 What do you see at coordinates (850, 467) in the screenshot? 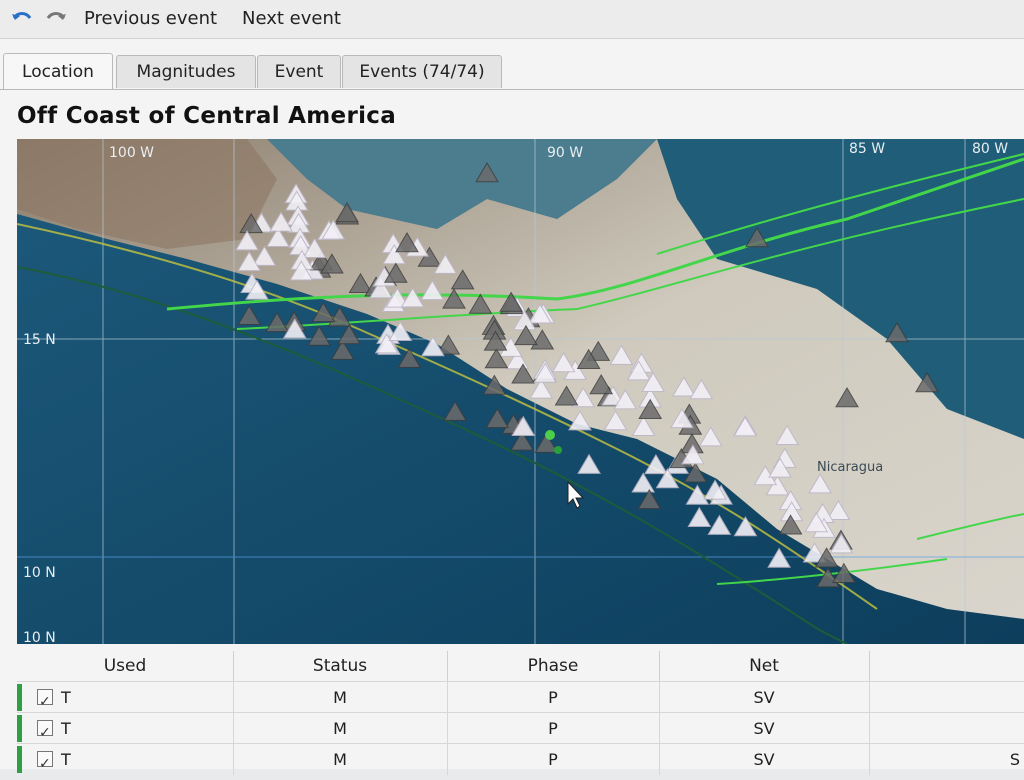
I see `place-label: Nicaragua` at bounding box center [850, 467].